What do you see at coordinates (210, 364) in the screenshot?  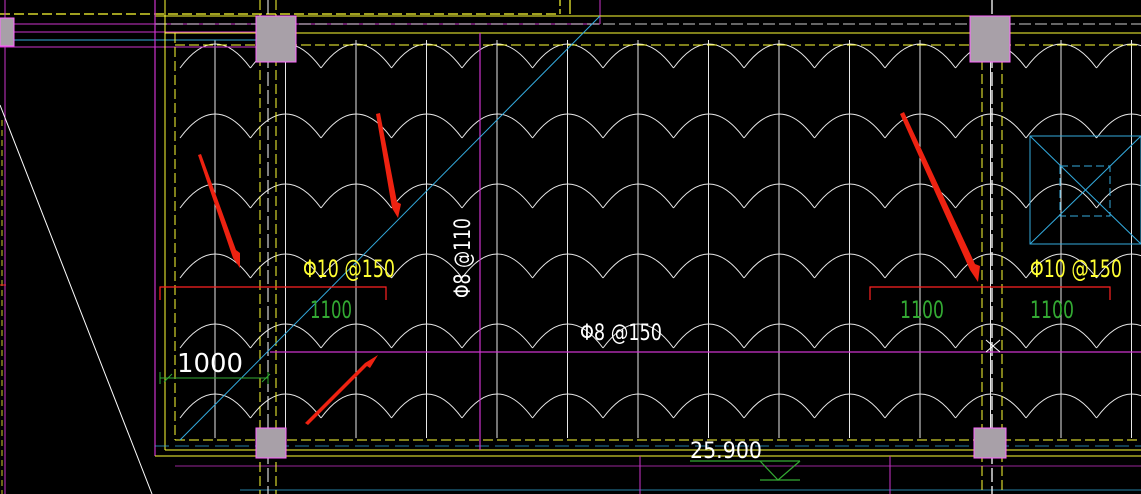 I see `dimension-label-1000: 1000` at bounding box center [210, 364].